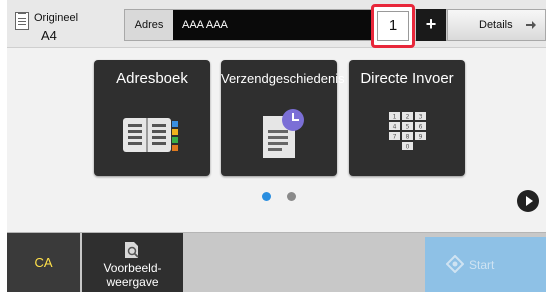 This screenshot has width=546, height=292. What do you see at coordinates (431, 25) in the screenshot?
I see `add-destination-button: +` at bounding box center [431, 25].